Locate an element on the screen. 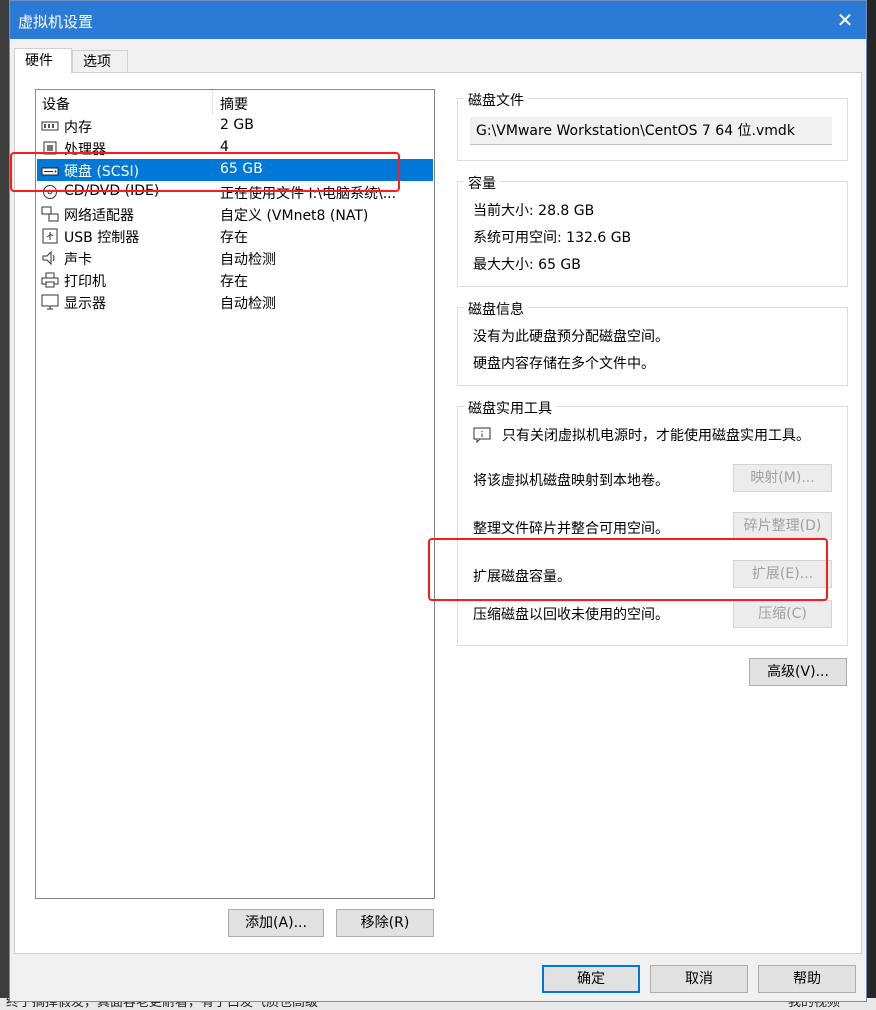 This screenshot has width=876, height=1010. expand-text: 扩展磁盘容量。 is located at coordinates (522, 577).